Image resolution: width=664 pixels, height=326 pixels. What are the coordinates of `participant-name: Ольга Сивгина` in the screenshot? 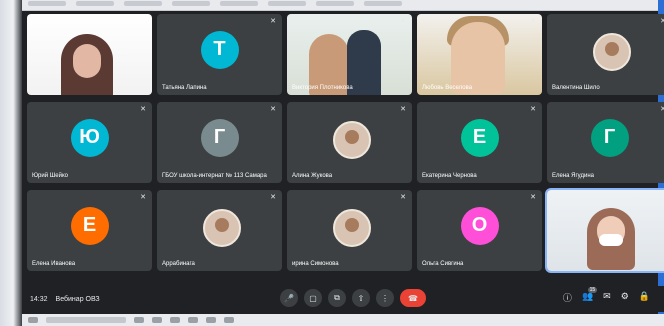 It's located at (443, 264).